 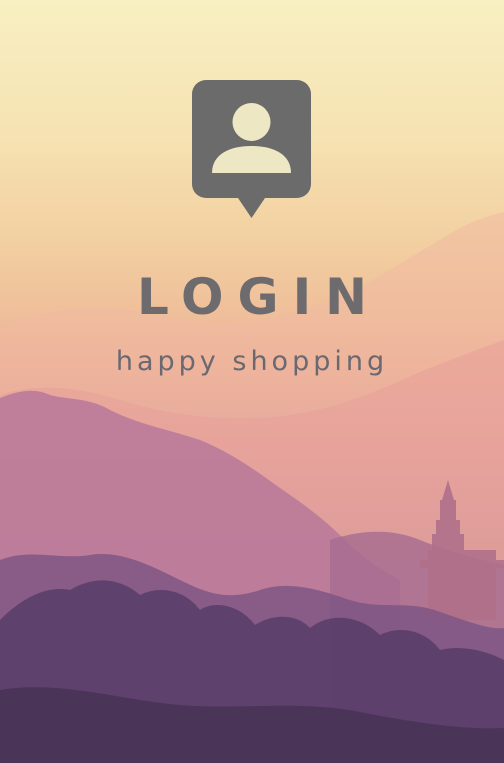 What do you see at coordinates (251, 150) in the screenshot?
I see `user-location-pin-icon` at bounding box center [251, 150].